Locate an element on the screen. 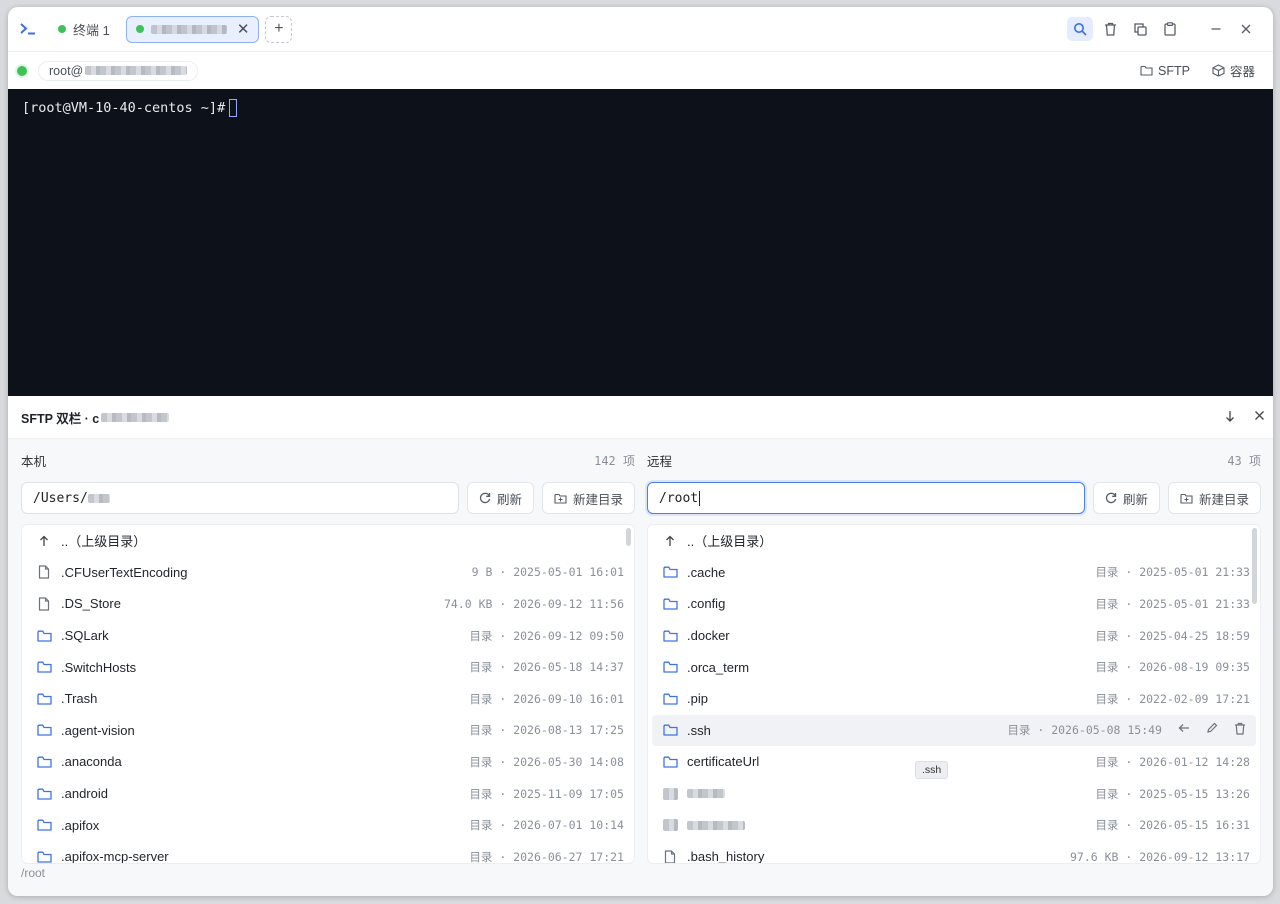  file-row: .DS_Store 74.0 KB · 2026-09-12 11:56 is located at coordinates (328, 604).